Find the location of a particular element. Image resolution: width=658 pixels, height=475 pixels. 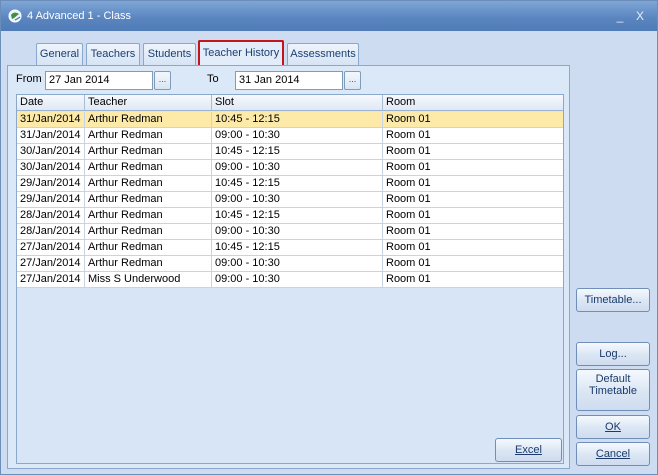

default-timetable-label-line2: Timetable is located at coordinates (613, 391).